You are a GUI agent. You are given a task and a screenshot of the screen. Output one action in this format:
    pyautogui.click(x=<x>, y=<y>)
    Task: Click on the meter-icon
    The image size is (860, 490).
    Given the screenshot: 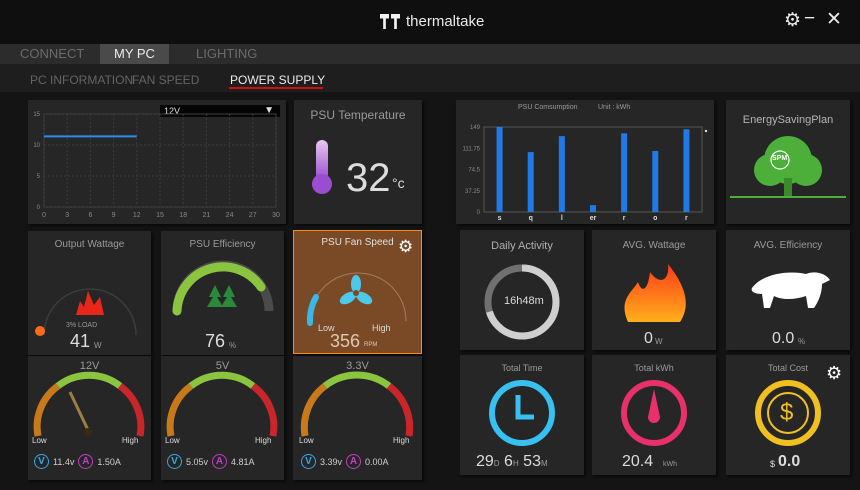 What is the action you would take?
    pyautogui.click(x=654, y=413)
    